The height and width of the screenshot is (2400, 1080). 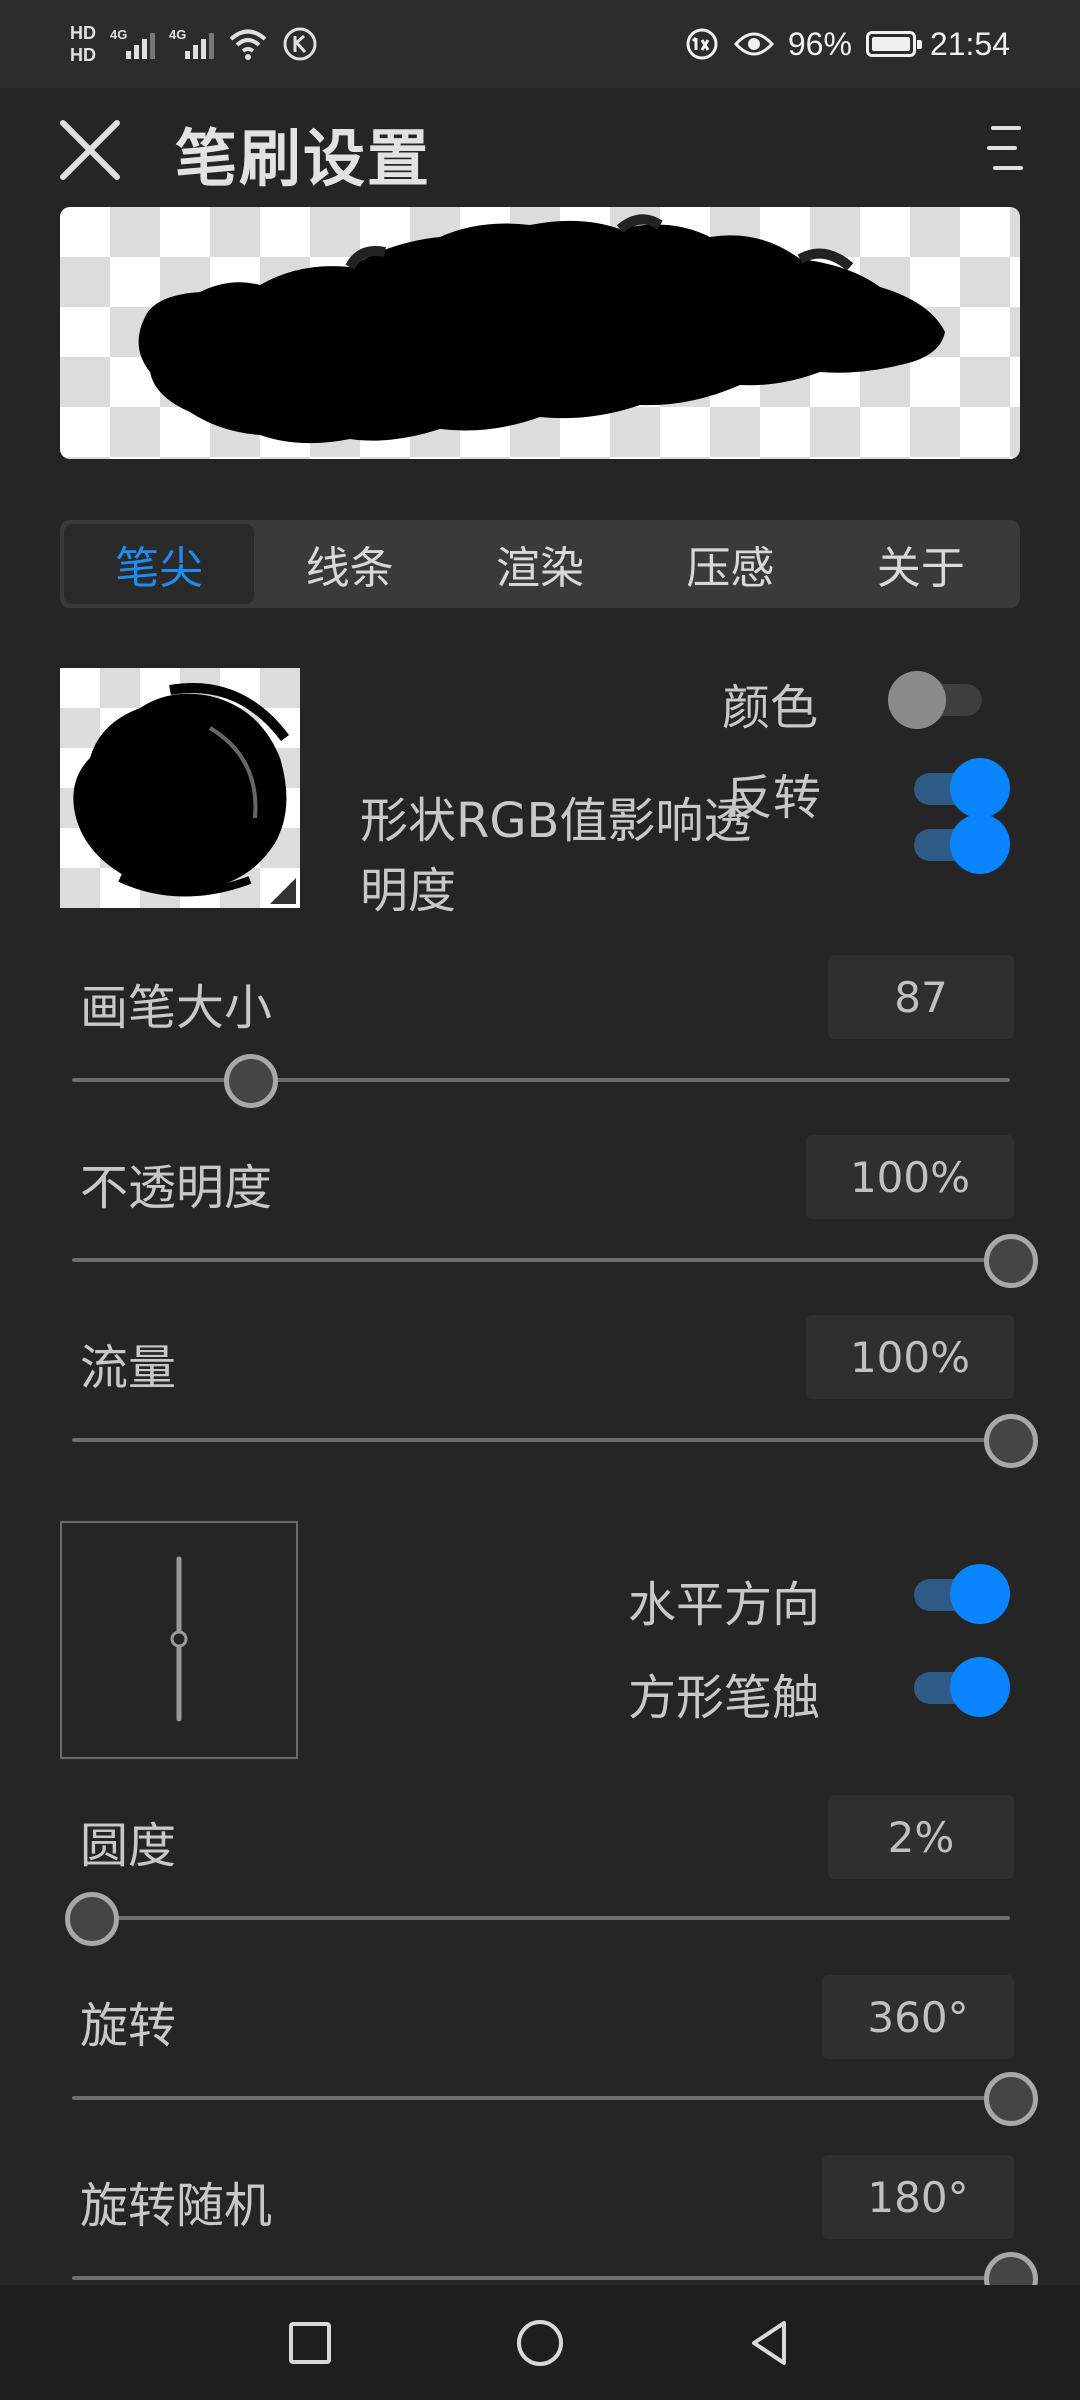 I want to click on tab-pressure: 压感, so click(x=730, y=564).